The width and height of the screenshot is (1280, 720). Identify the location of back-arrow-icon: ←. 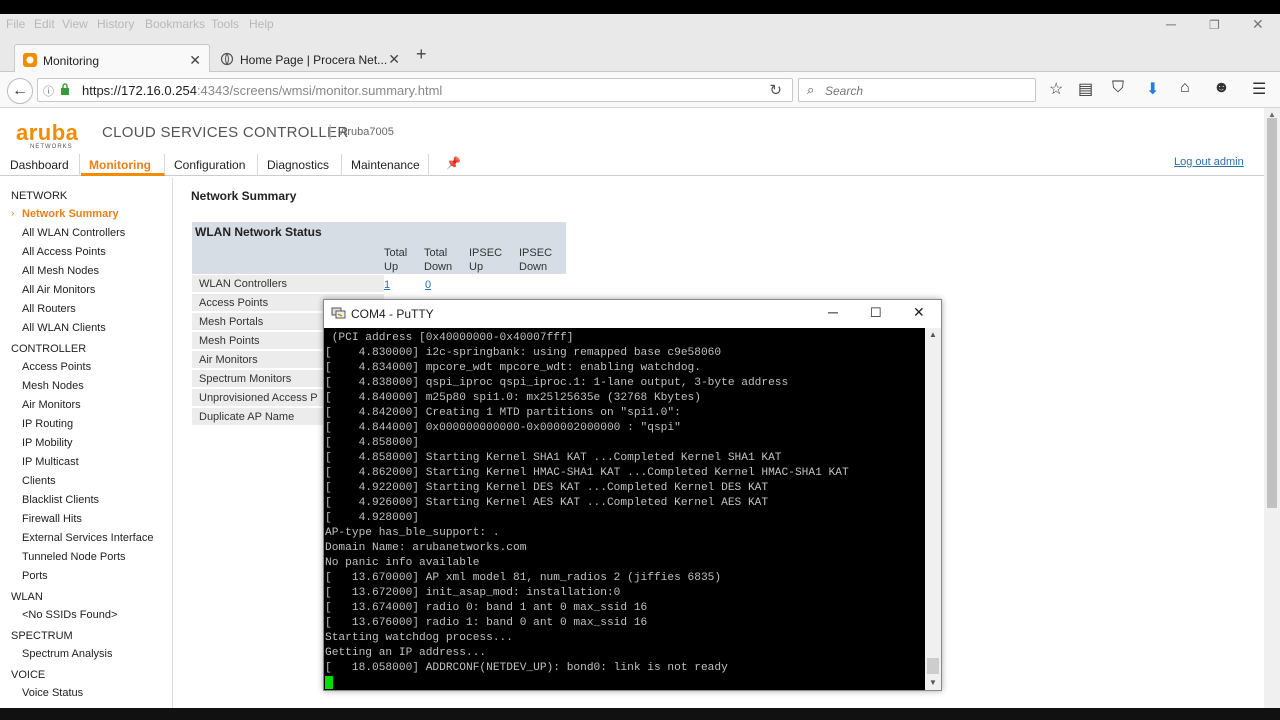
(20, 91).